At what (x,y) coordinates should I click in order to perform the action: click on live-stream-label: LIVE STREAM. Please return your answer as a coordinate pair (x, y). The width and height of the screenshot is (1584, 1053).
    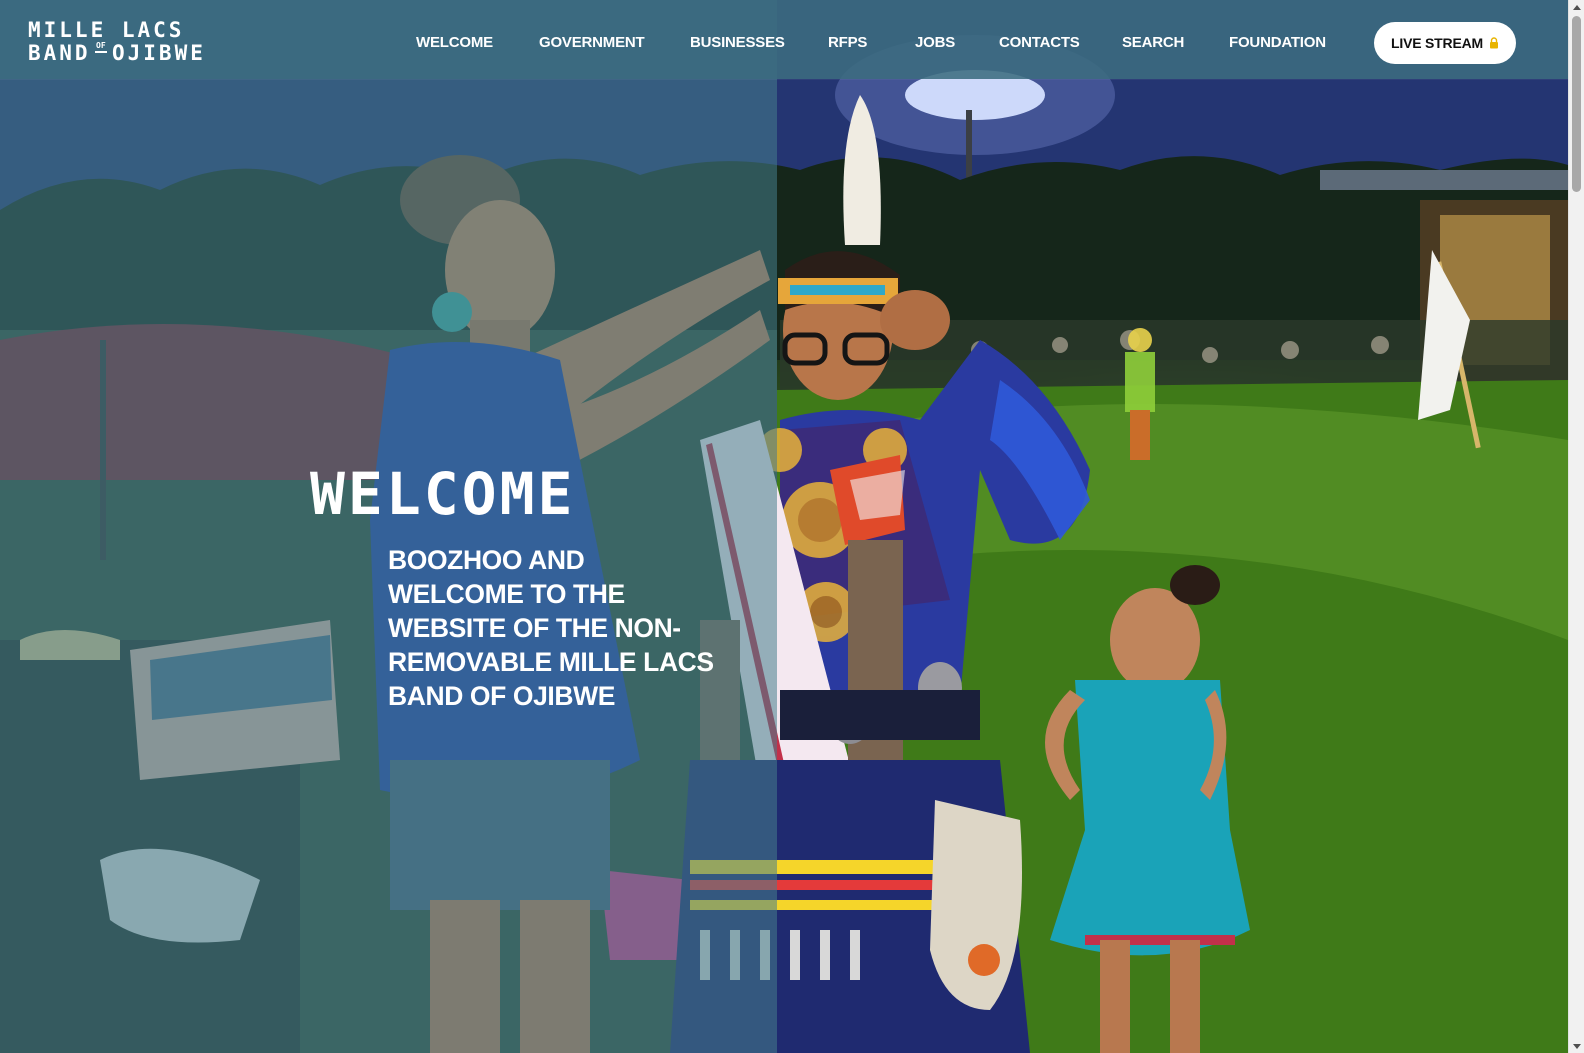
    Looking at the image, I should click on (1437, 43).